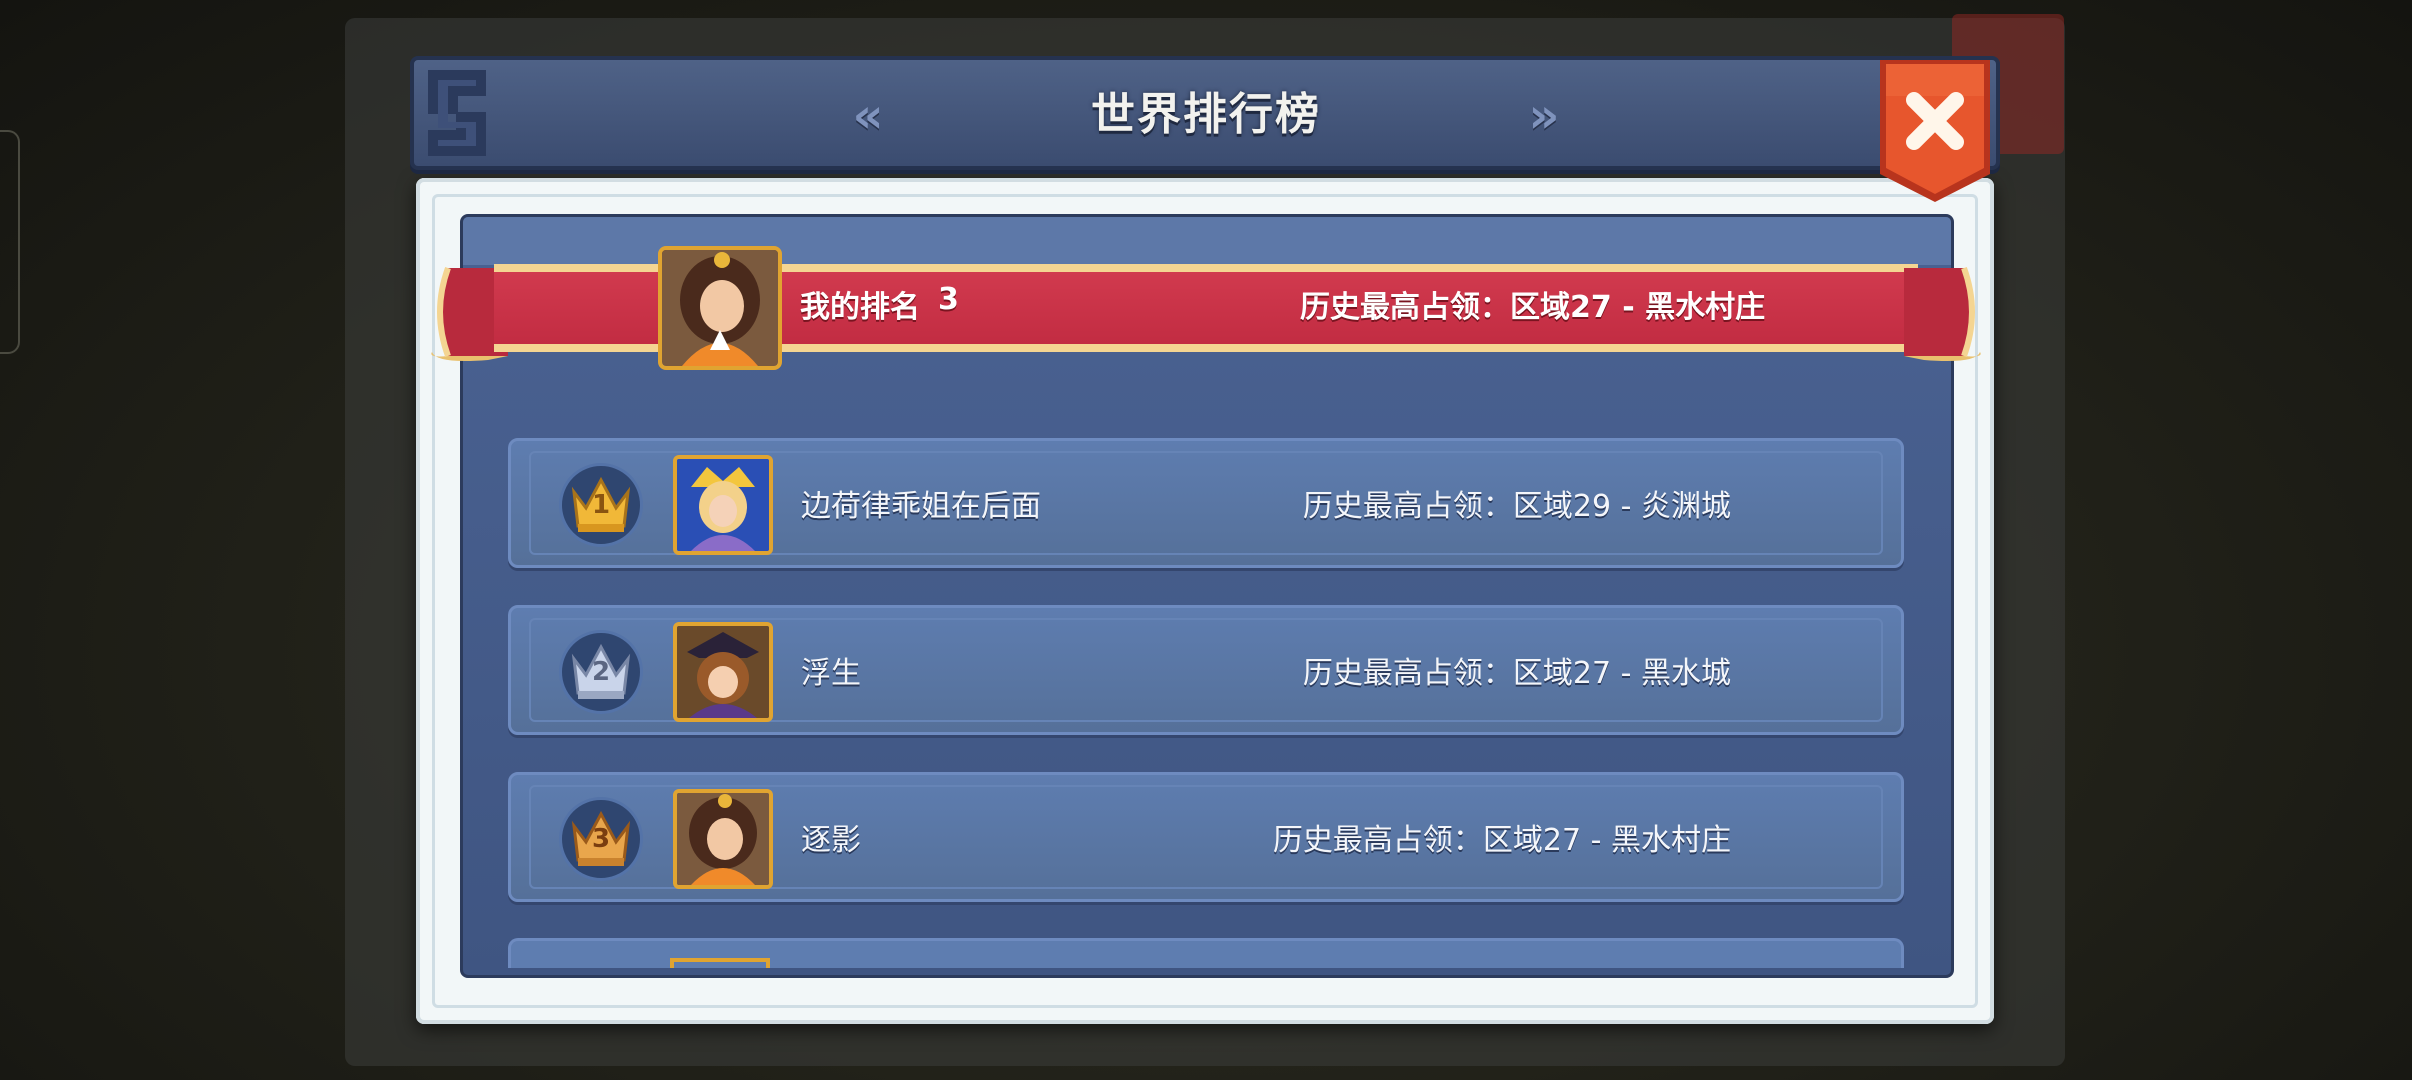 The height and width of the screenshot is (1080, 2412). What do you see at coordinates (1935, 131) in the screenshot?
I see `close-icon` at bounding box center [1935, 131].